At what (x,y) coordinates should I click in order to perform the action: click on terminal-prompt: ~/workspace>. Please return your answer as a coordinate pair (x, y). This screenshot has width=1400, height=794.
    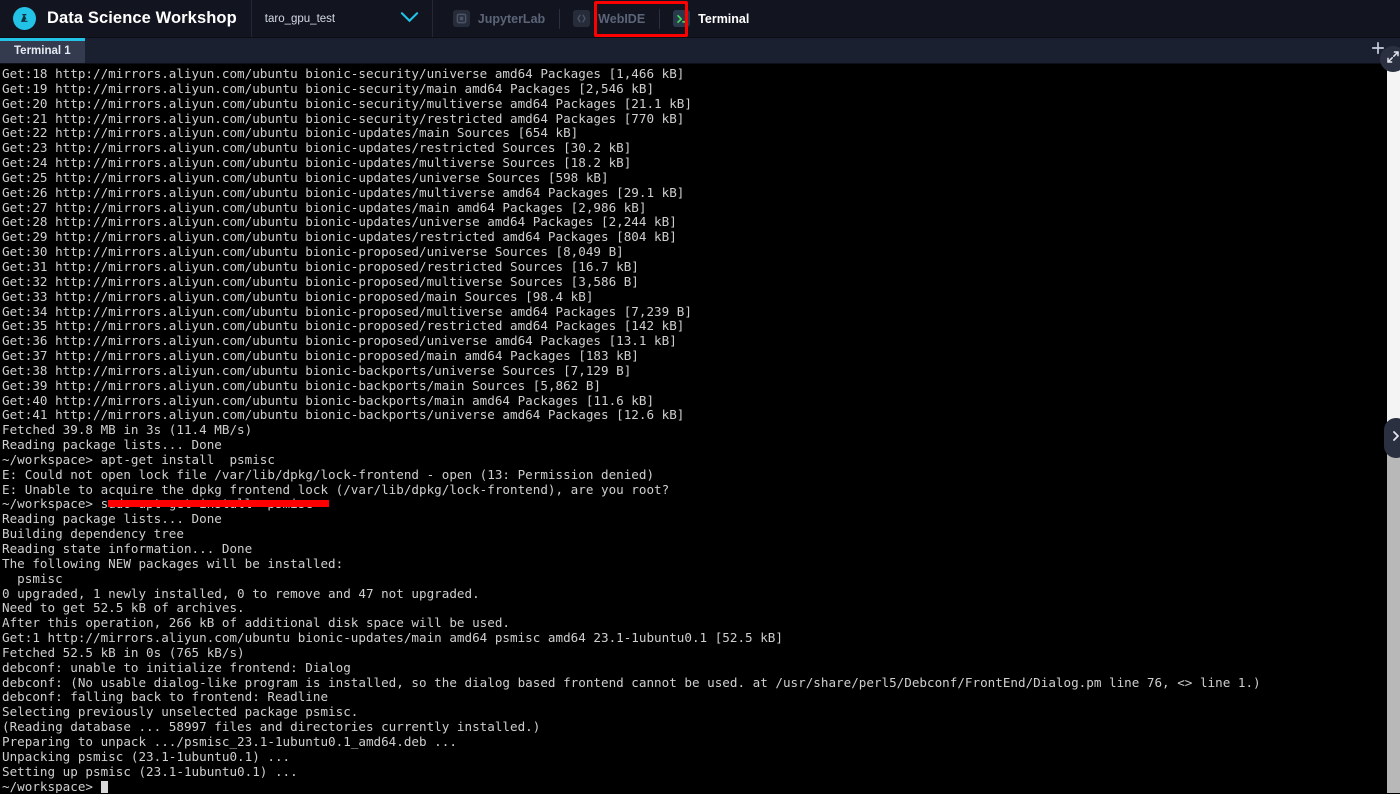
    Looking at the image, I should click on (51, 785).